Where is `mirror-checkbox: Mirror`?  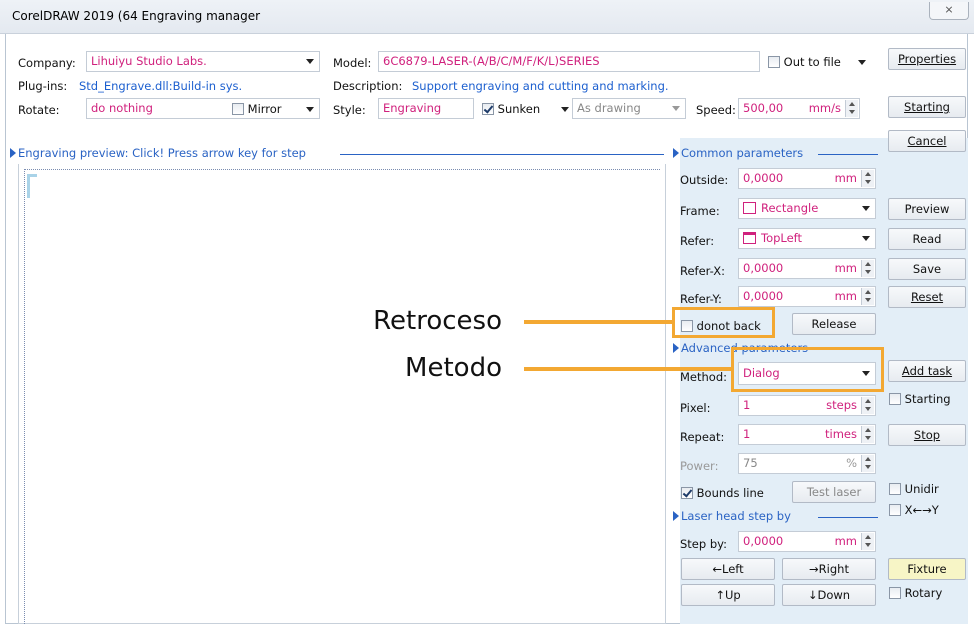 mirror-checkbox: Mirror is located at coordinates (257, 109).